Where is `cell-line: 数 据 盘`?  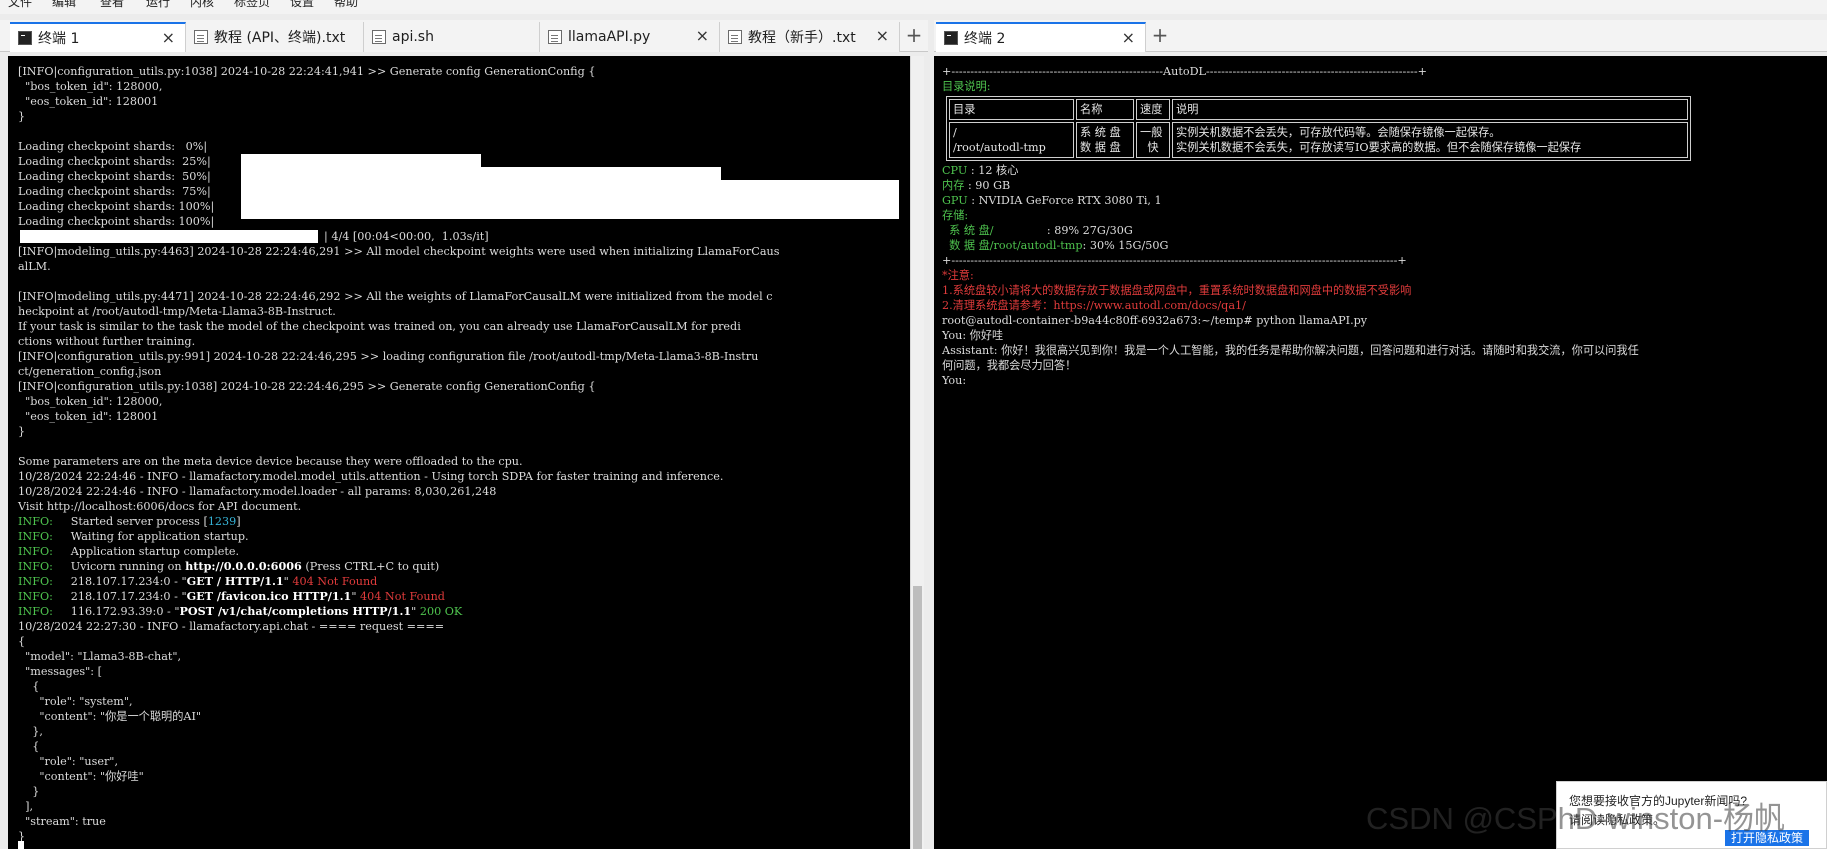
cell-line: 数 据 盘 is located at coordinates (1100, 147).